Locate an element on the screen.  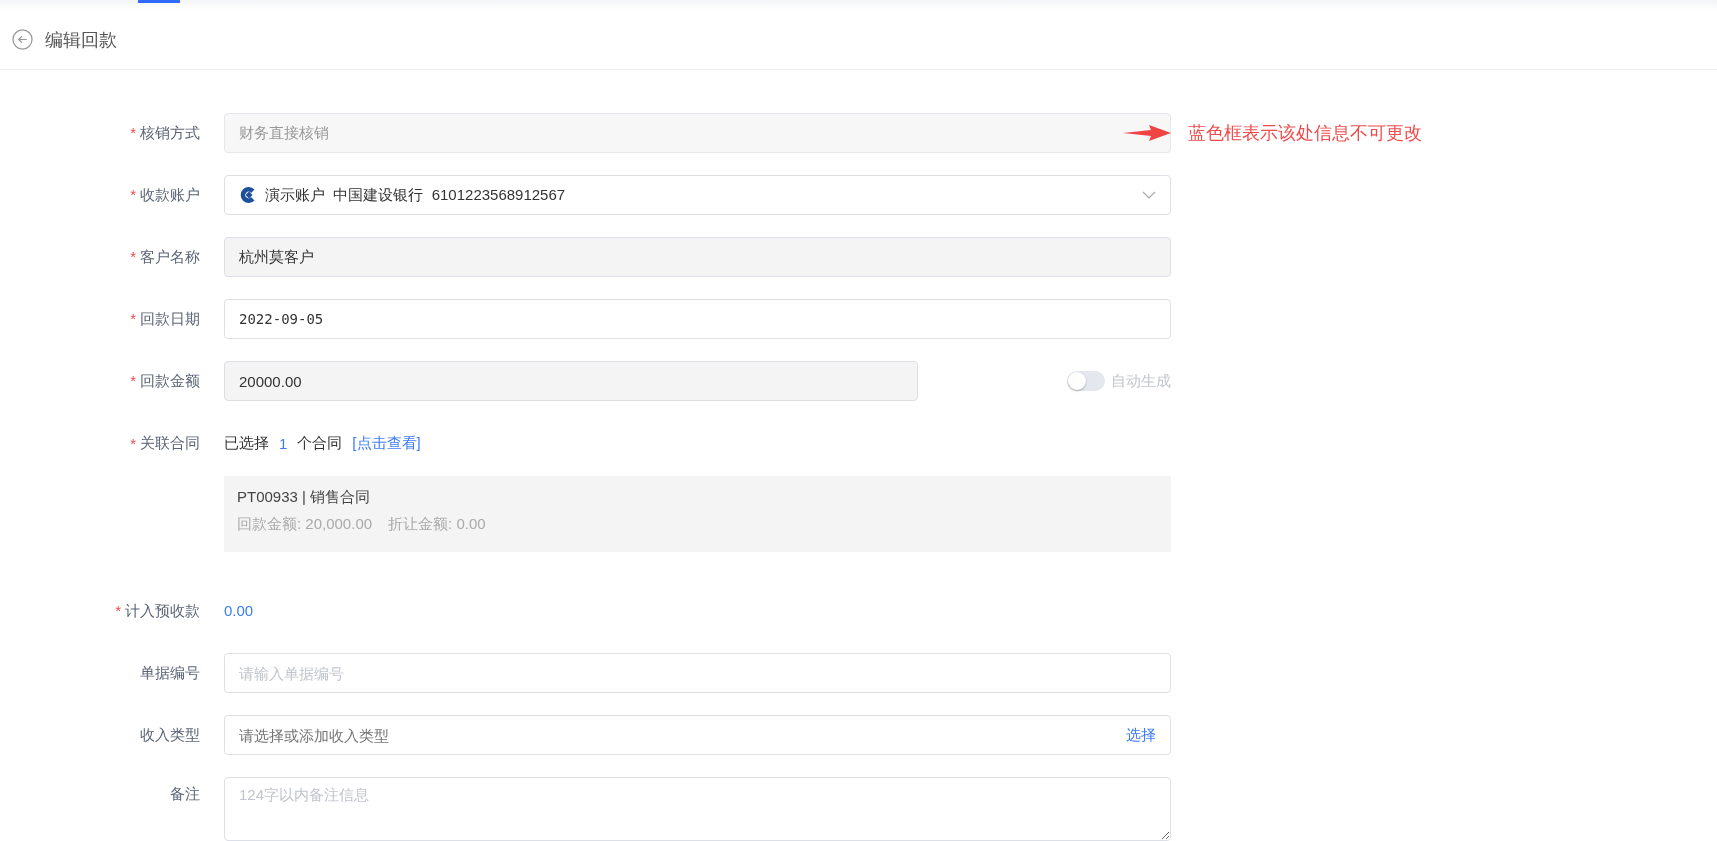
field-label: 单据编号 is located at coordinates (170, 673).